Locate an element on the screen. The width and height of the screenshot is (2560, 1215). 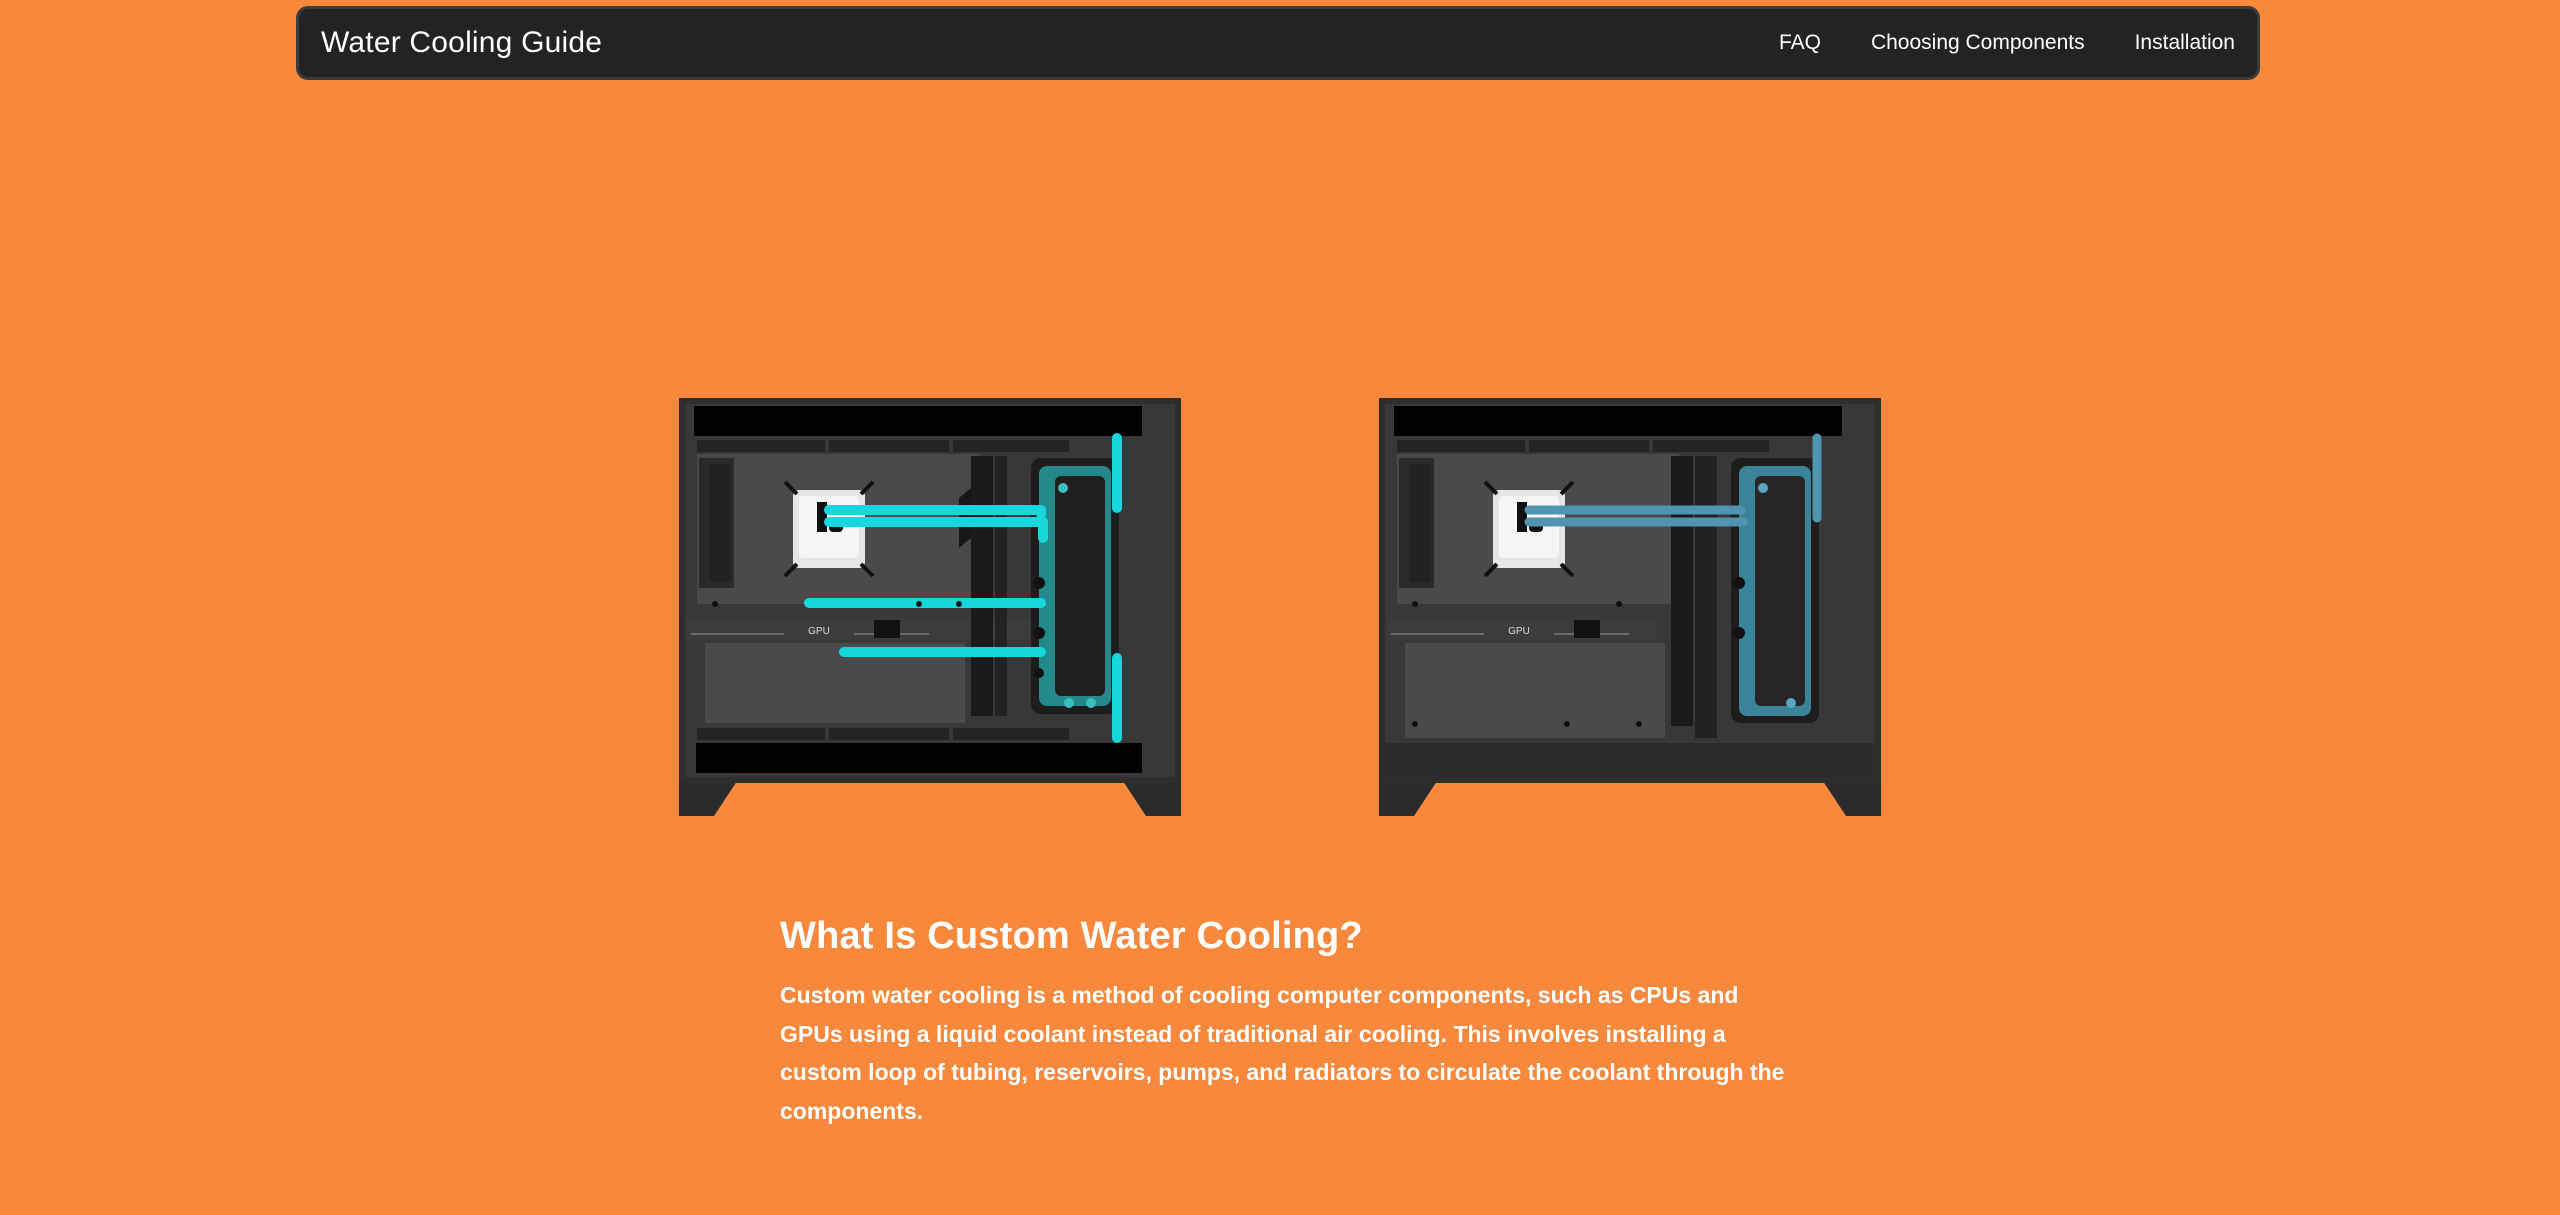
article-heading: What Is Custom Water Cooling? is located at coordinates (1071, 936).